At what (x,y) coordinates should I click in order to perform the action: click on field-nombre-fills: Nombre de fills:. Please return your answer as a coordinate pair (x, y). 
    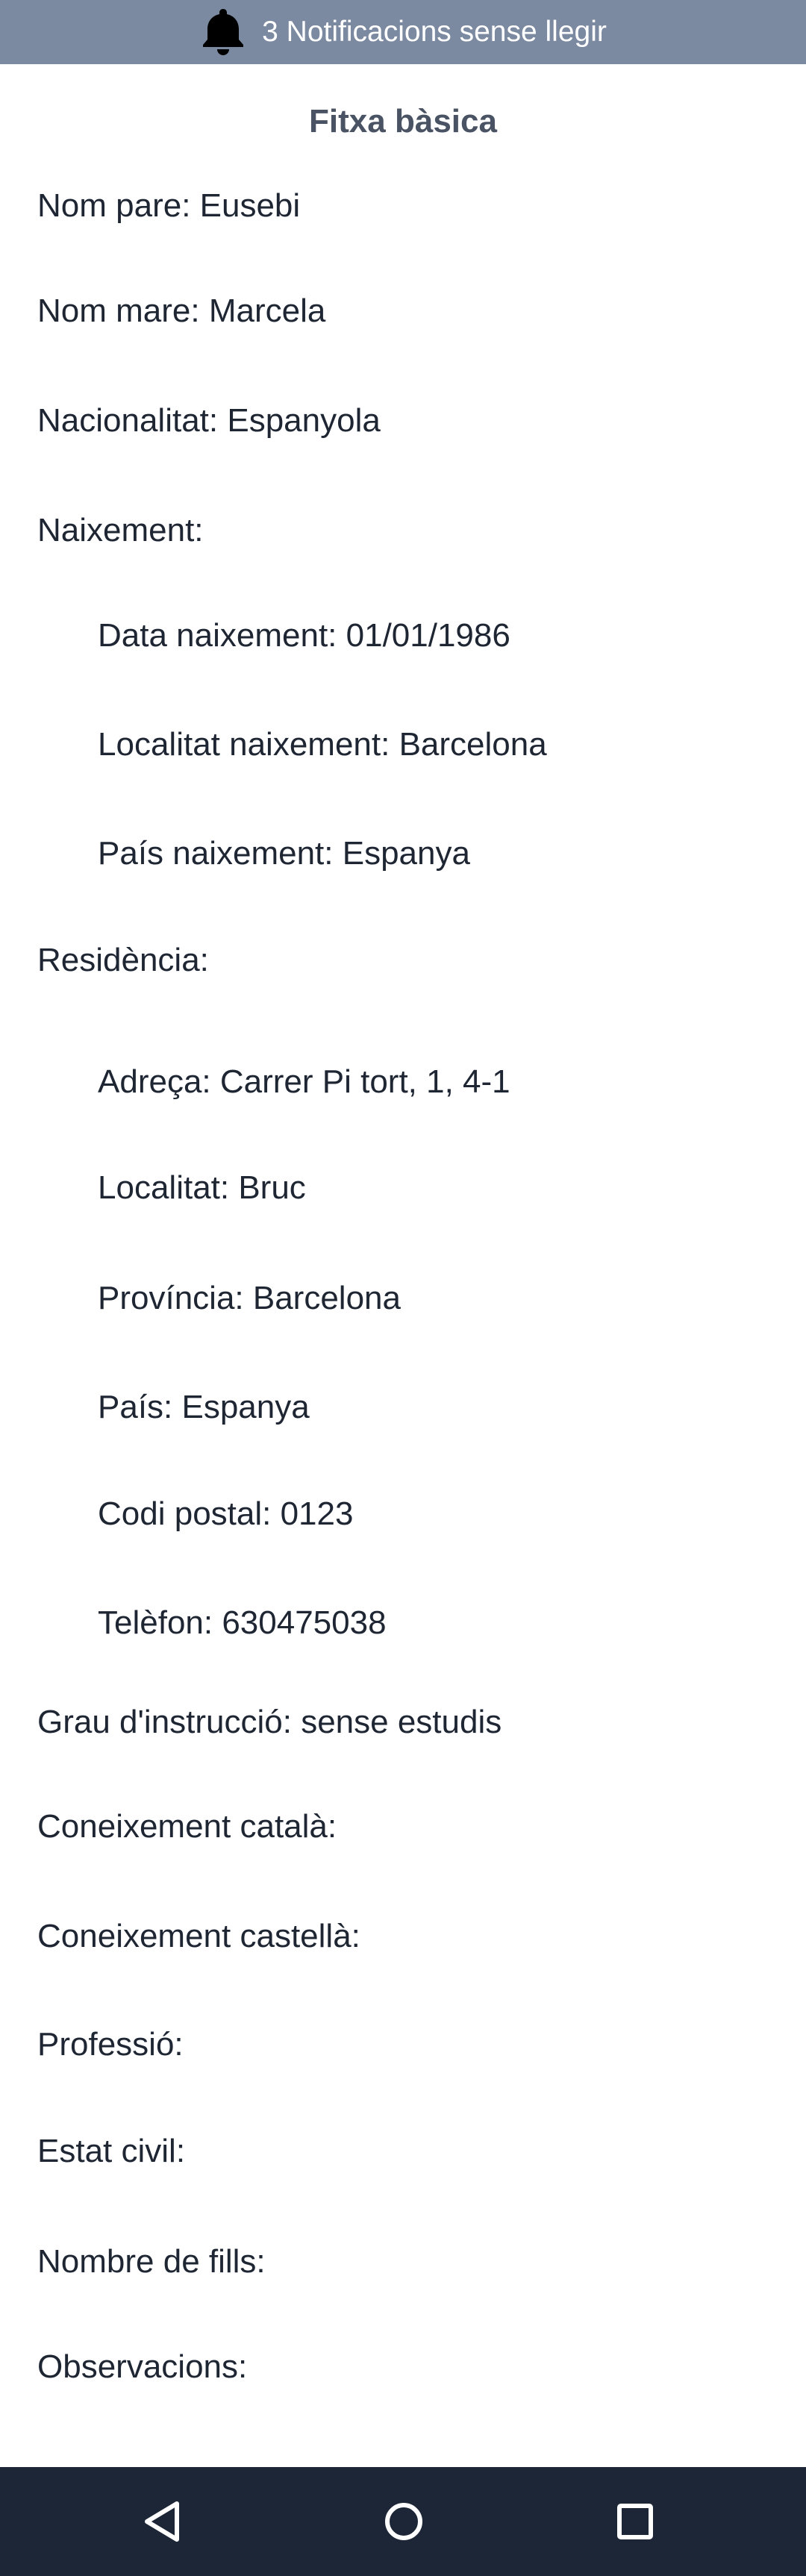
    Looking at the image, I should click on (151, 2261).